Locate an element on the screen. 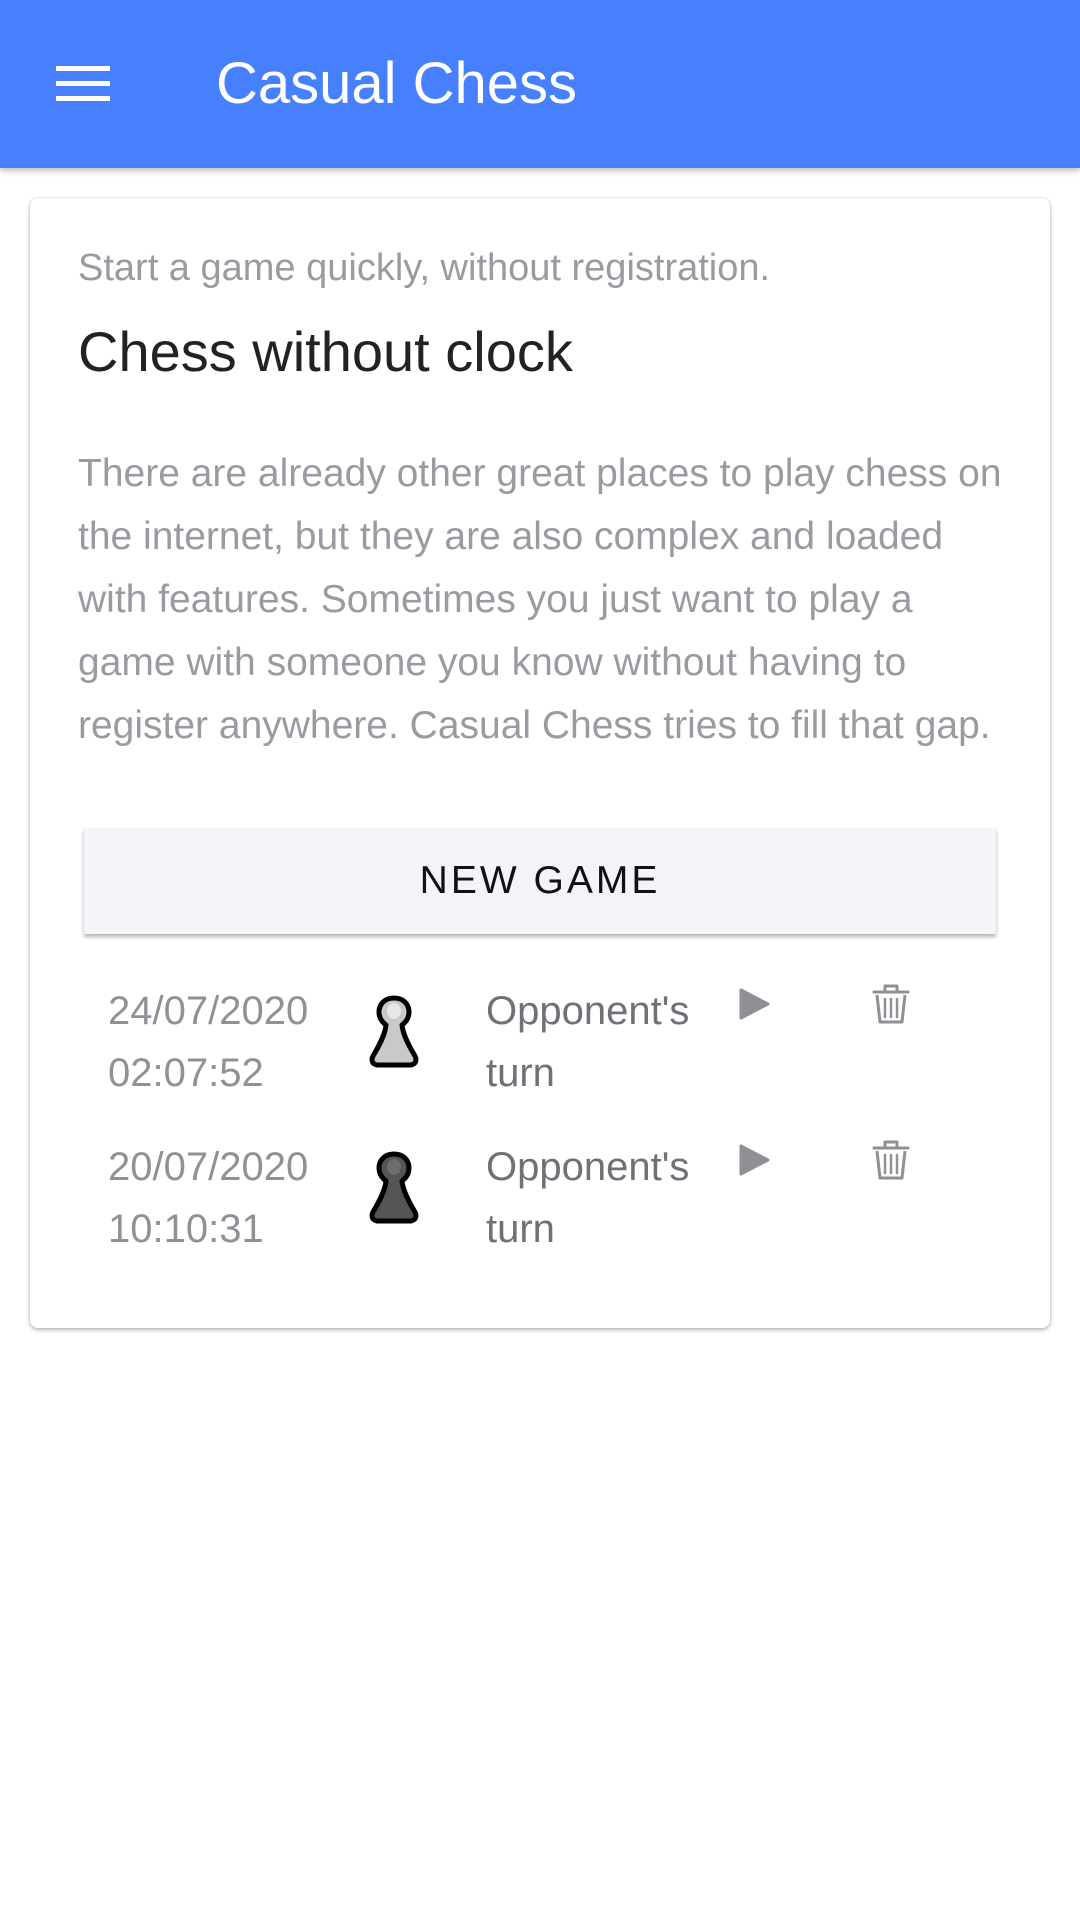  white-pawn-icon is located at coordinates (394, 1031).